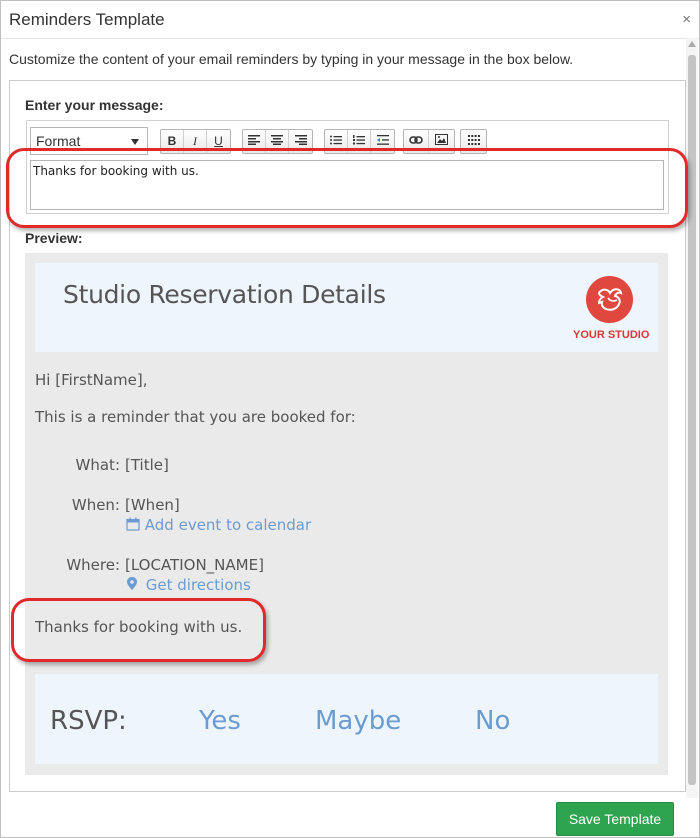  Describe the element at coordinates (228, 525) in the screenshot. I see `add-to-calendar-text: Add event to calendar` at that location.